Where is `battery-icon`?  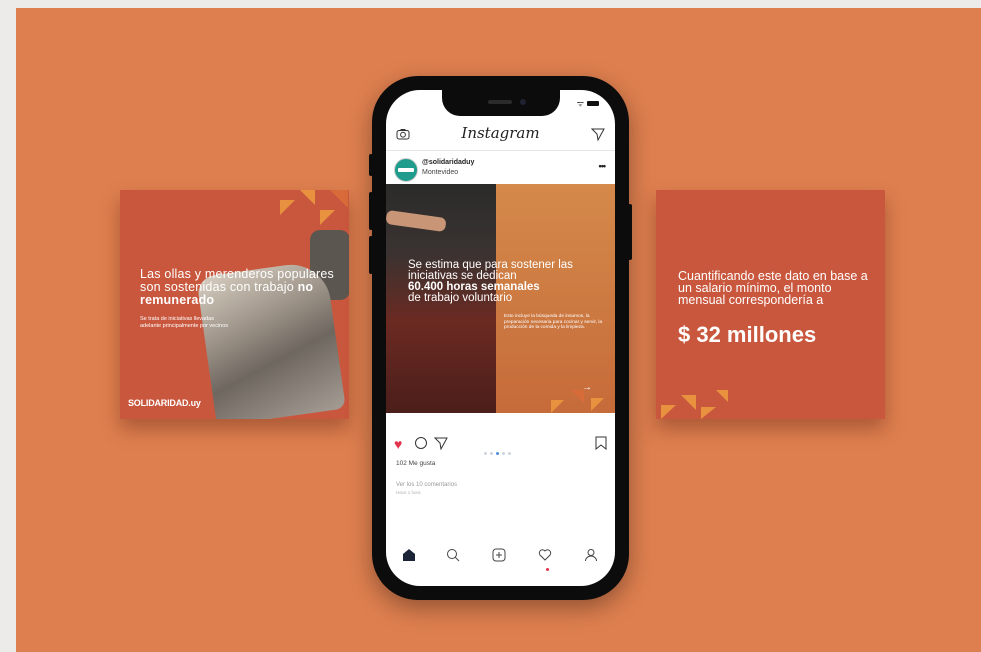 battery-icon is located at coordinates (593, 104).